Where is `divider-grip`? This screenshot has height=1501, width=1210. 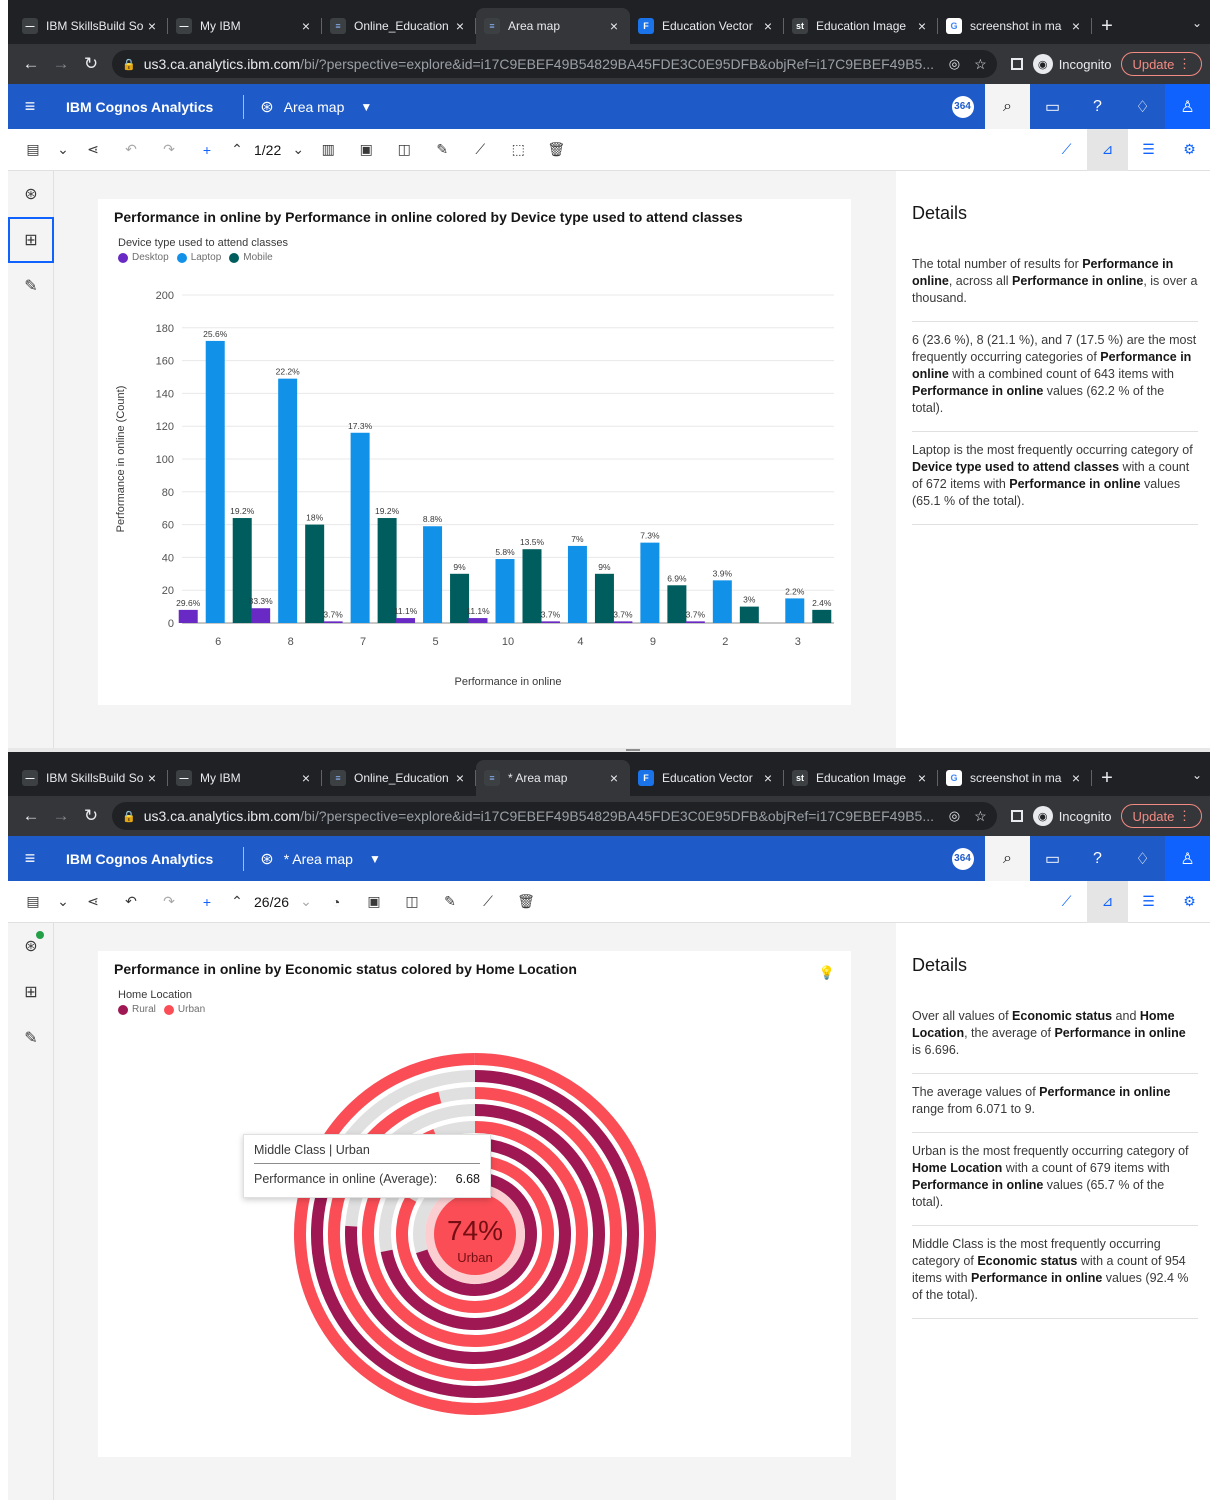 divider-grip is located at coordinates (633, 750).